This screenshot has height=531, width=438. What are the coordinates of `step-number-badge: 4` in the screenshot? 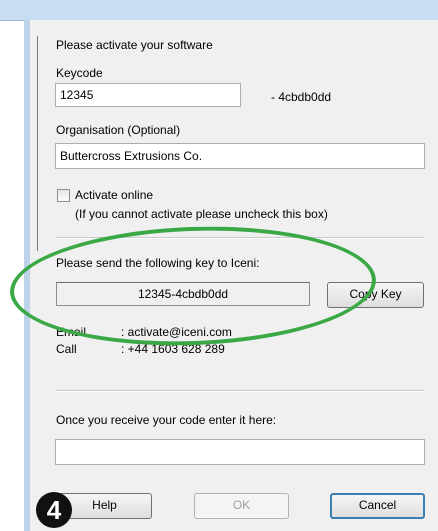 It's located at (54, 510).